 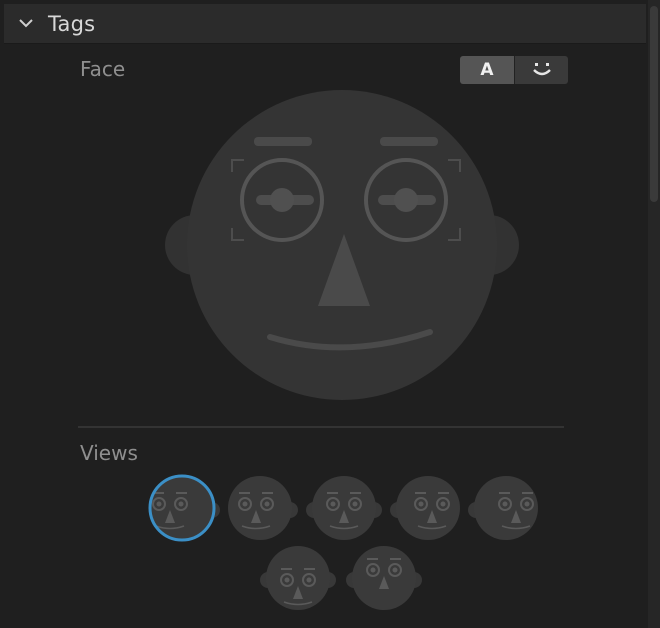 I want to click on face-mode-toggle: A, so click(x=514, y=70).